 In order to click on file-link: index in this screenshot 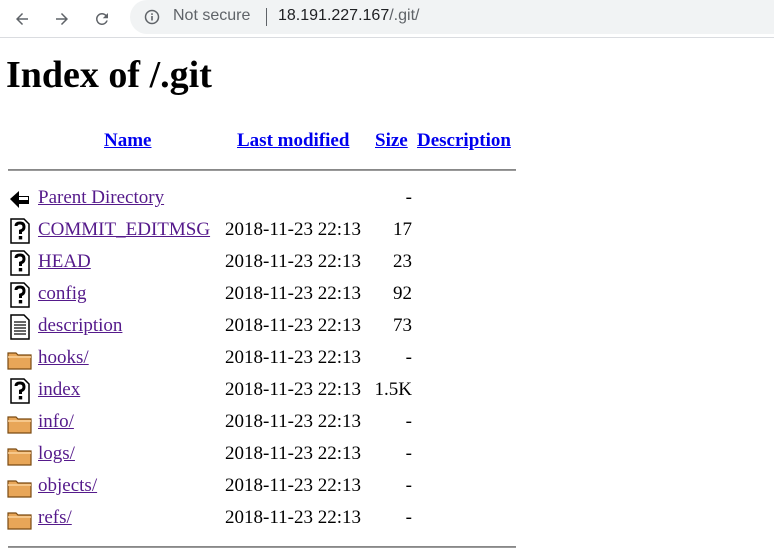, I will do `click(59, 390)`.